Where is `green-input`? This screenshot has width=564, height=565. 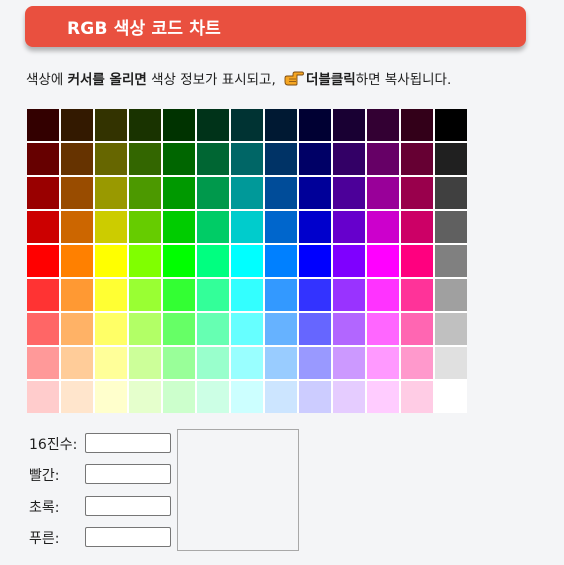 green-input is located at coordinates (128, 506).